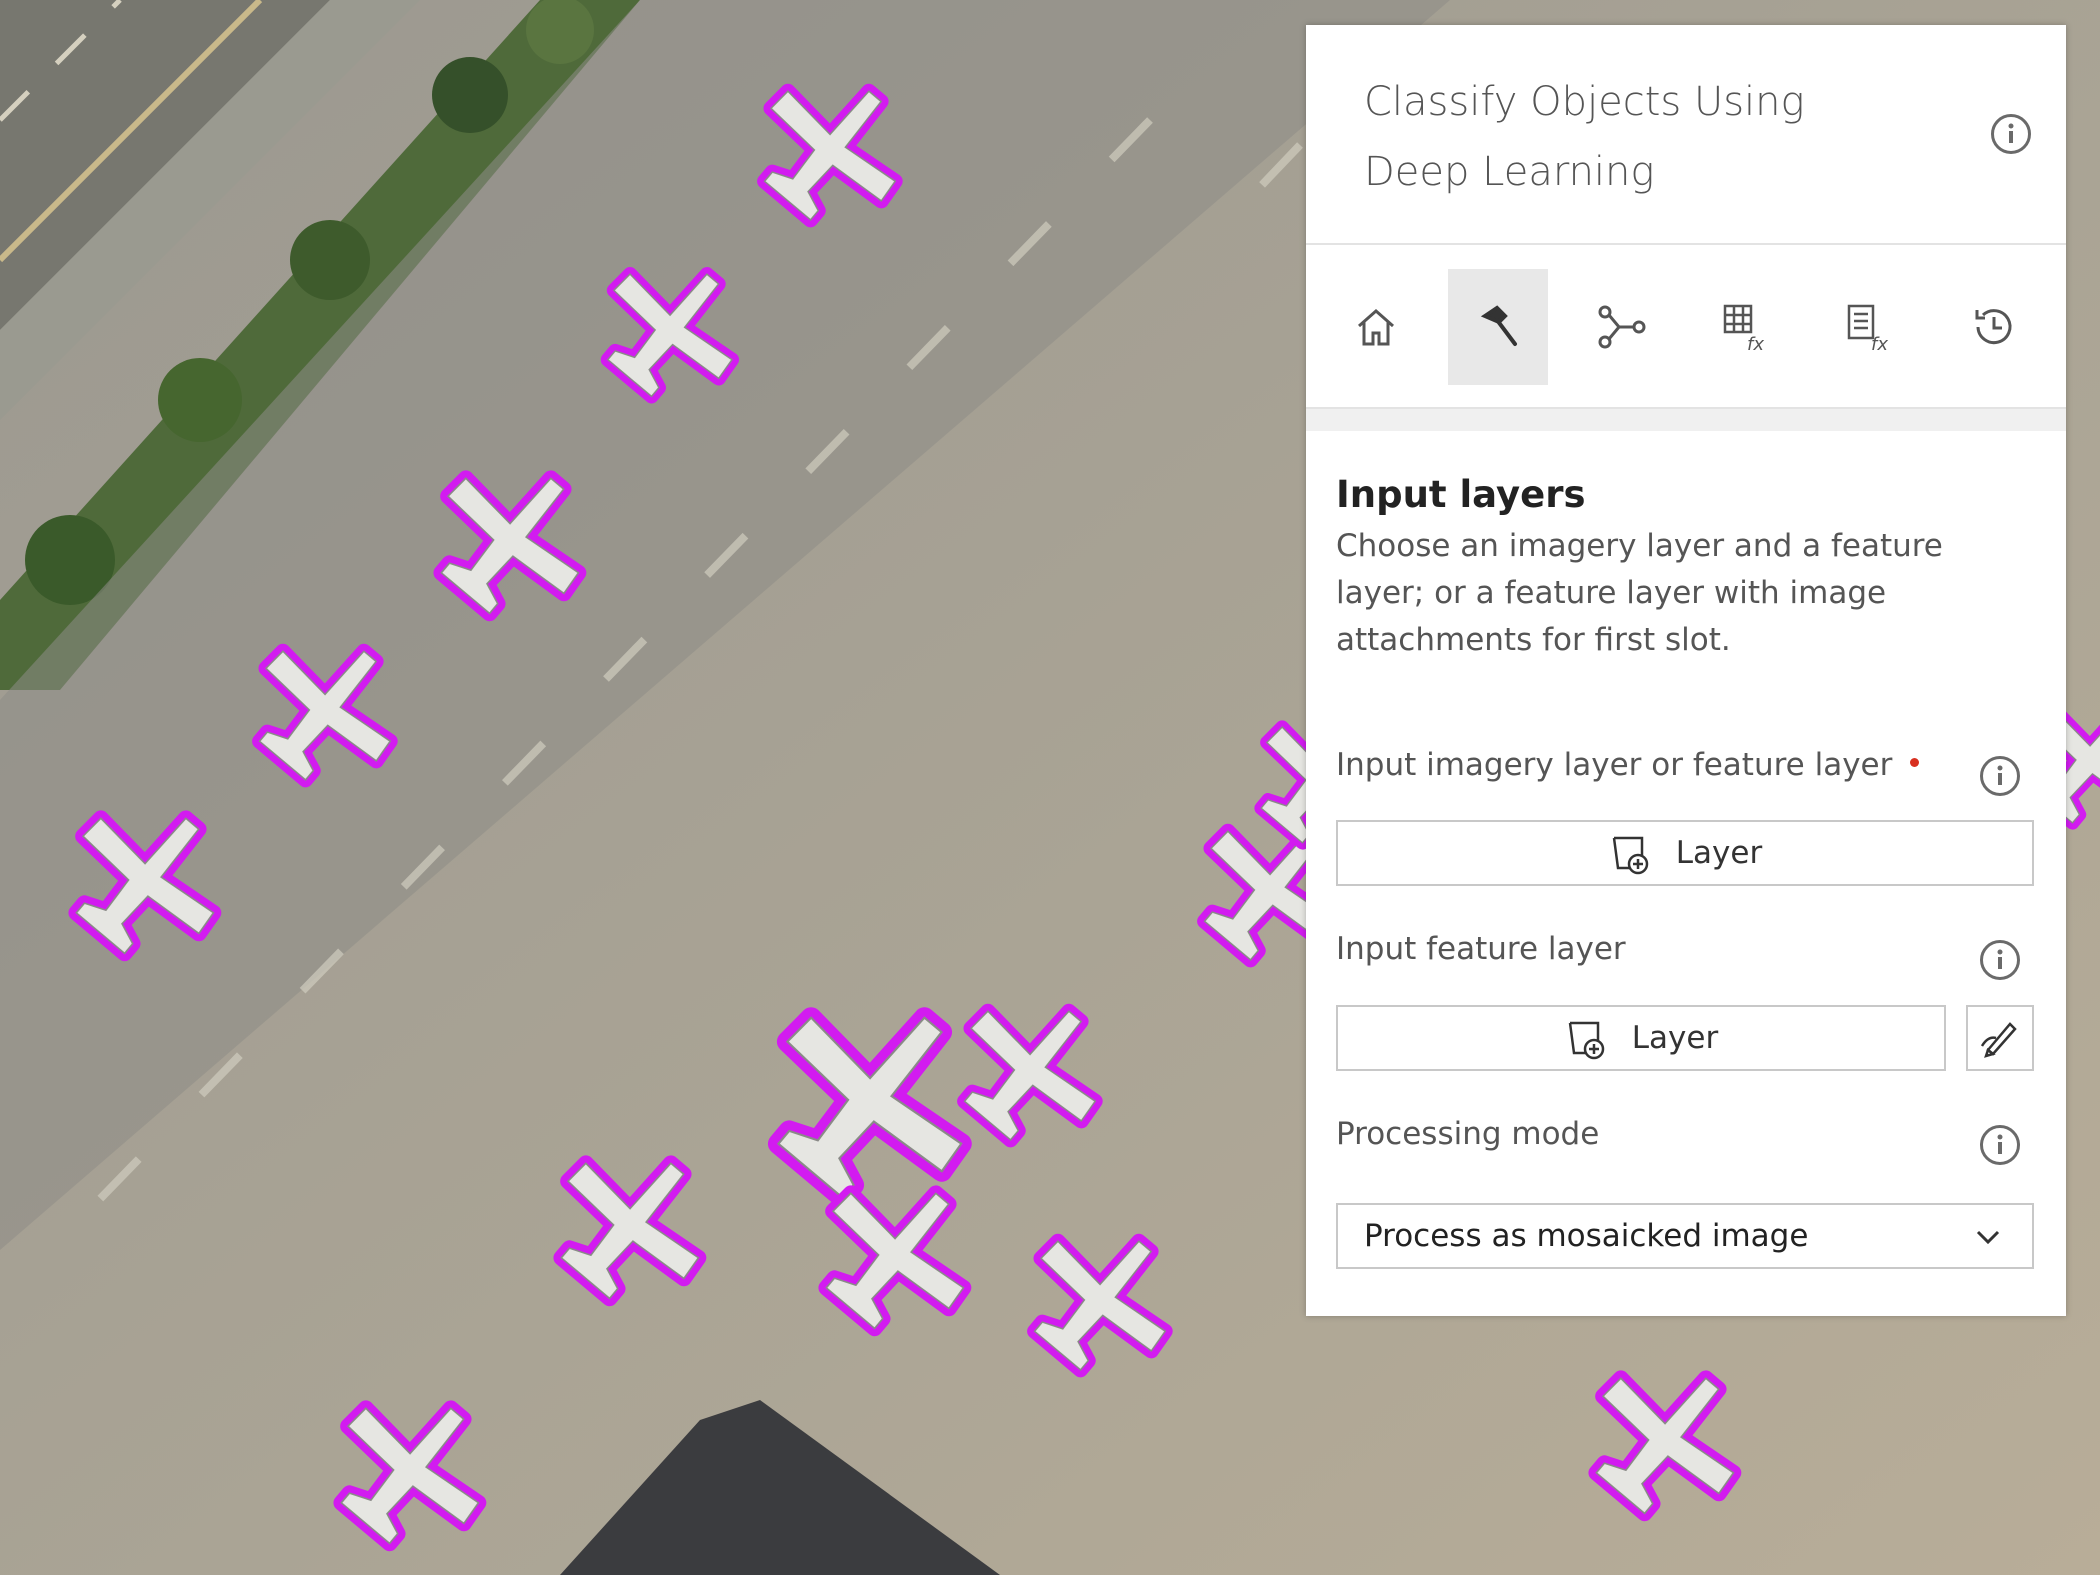 Image resolution: width=2100 pixels, height=1575 pixels. I want to click on sketch-feature-button, so click(2000, 1038).